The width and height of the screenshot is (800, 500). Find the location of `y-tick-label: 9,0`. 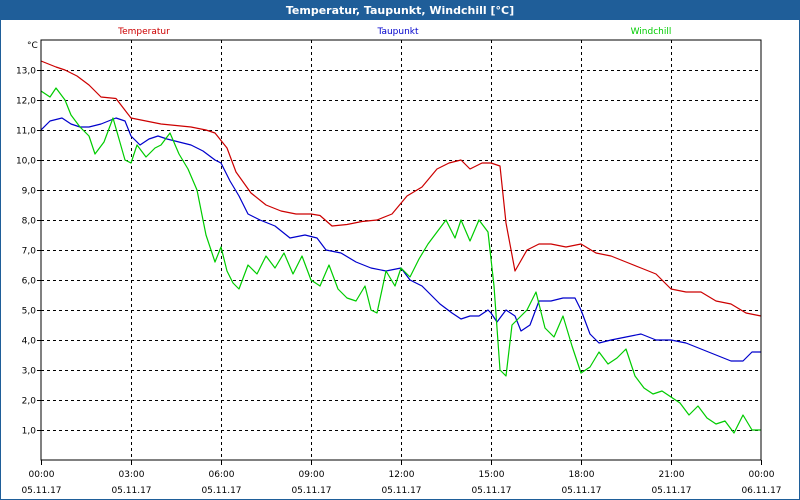

y-tick-label: 9,0 is located at coordinates (29, 192).